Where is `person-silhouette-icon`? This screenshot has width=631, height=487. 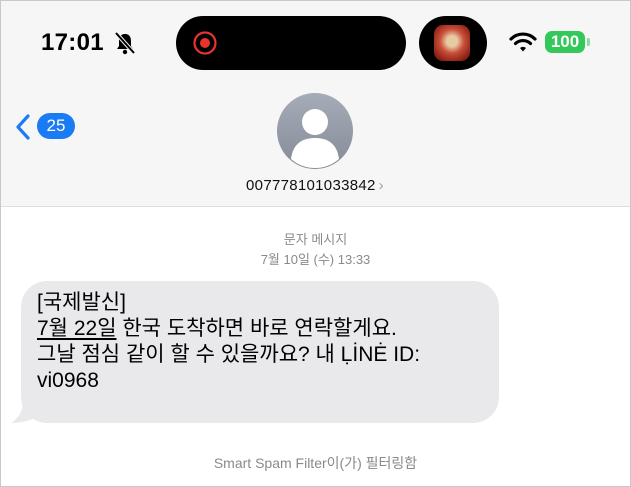
person-silhouette-icon is located at coordinates (315, 138).